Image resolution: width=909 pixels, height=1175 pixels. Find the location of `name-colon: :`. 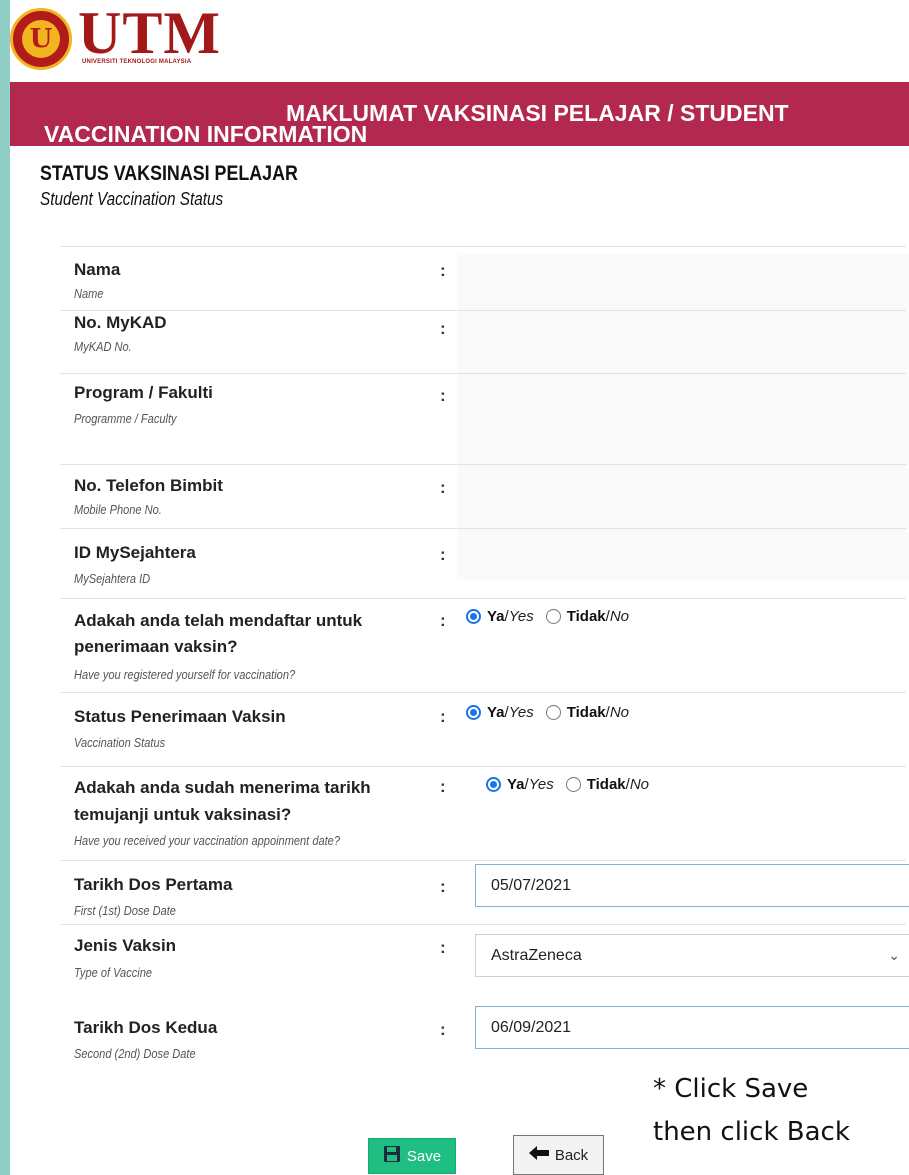

name-colon: : is located at coordinates (443, 270).